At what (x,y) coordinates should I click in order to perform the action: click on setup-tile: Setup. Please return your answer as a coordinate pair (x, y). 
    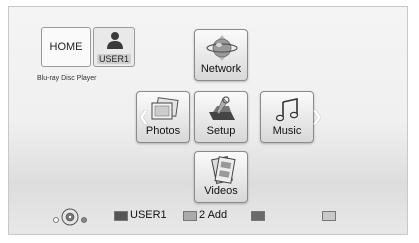
    Looking at the image, I should click on (221, 117).